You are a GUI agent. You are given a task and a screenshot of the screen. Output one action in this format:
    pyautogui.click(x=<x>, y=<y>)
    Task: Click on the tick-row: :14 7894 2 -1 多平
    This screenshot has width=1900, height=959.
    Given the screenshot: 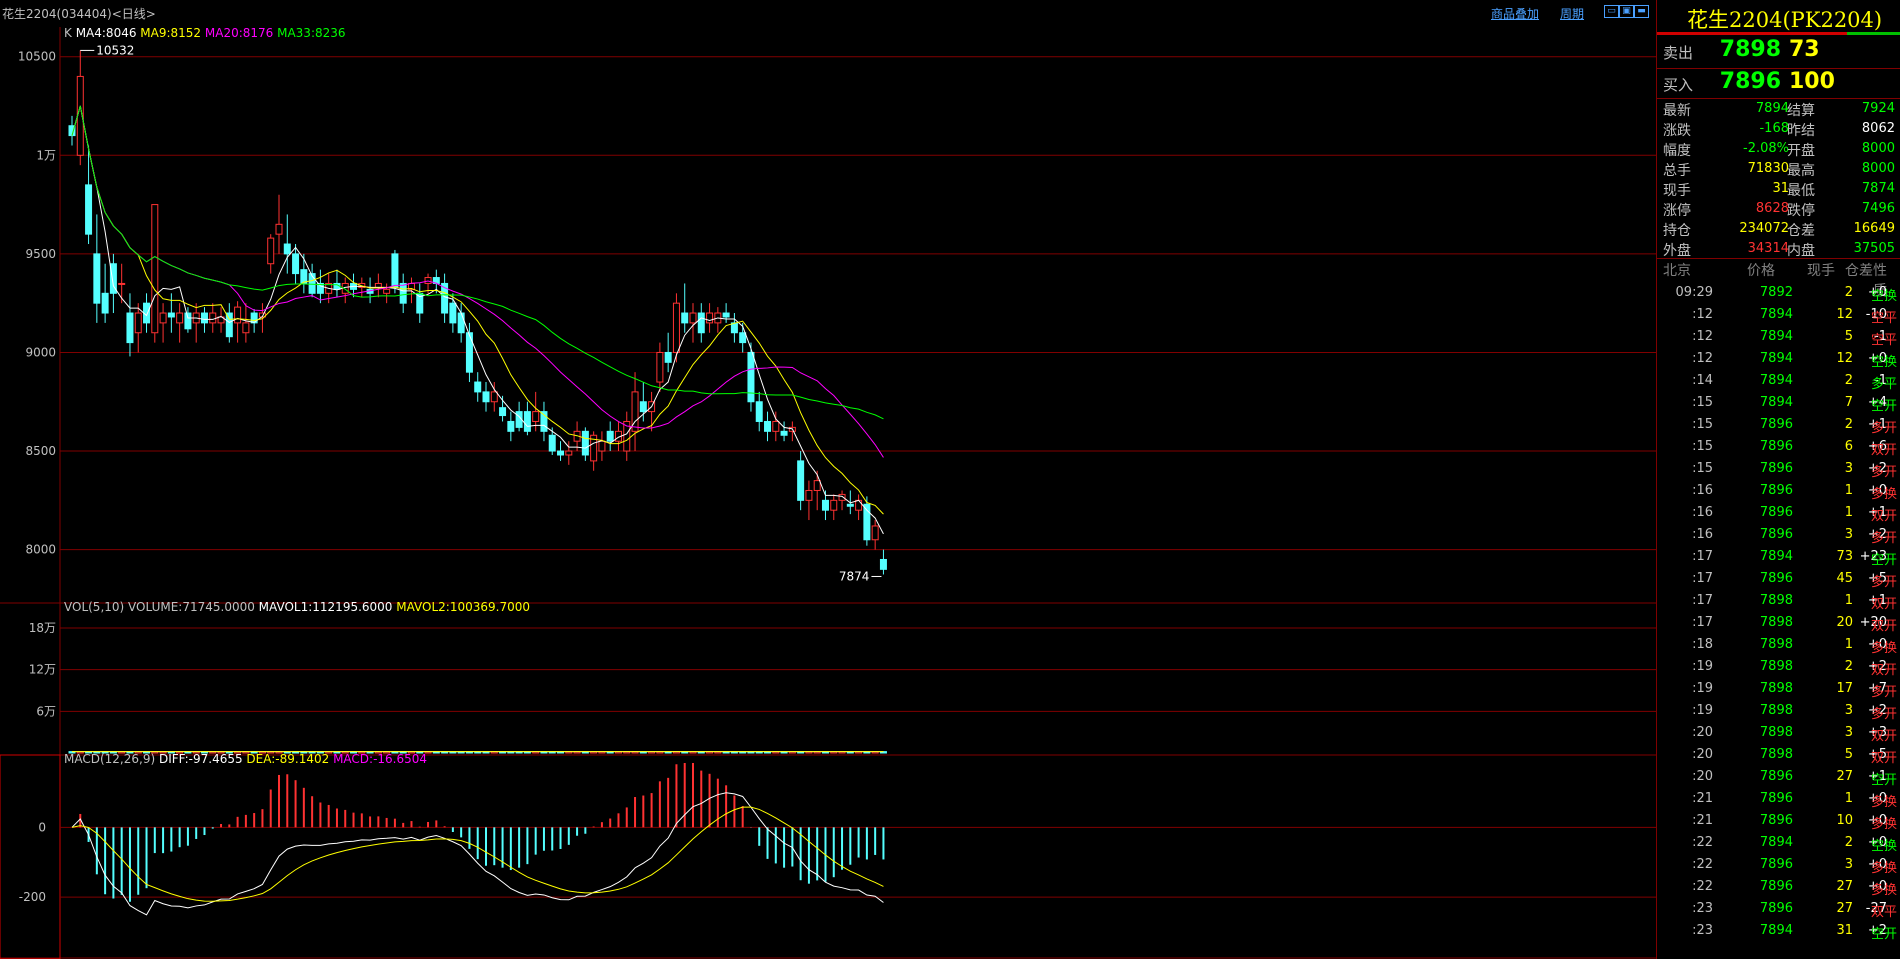 What is the action you would take?
    pyautogui.click(x=1778, y=381)
    